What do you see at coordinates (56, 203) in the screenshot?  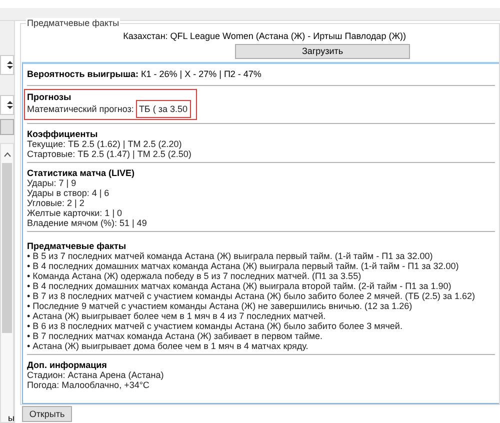 I see `info-line: Угловые: 2 | 2` at bounding box center [56, 203].